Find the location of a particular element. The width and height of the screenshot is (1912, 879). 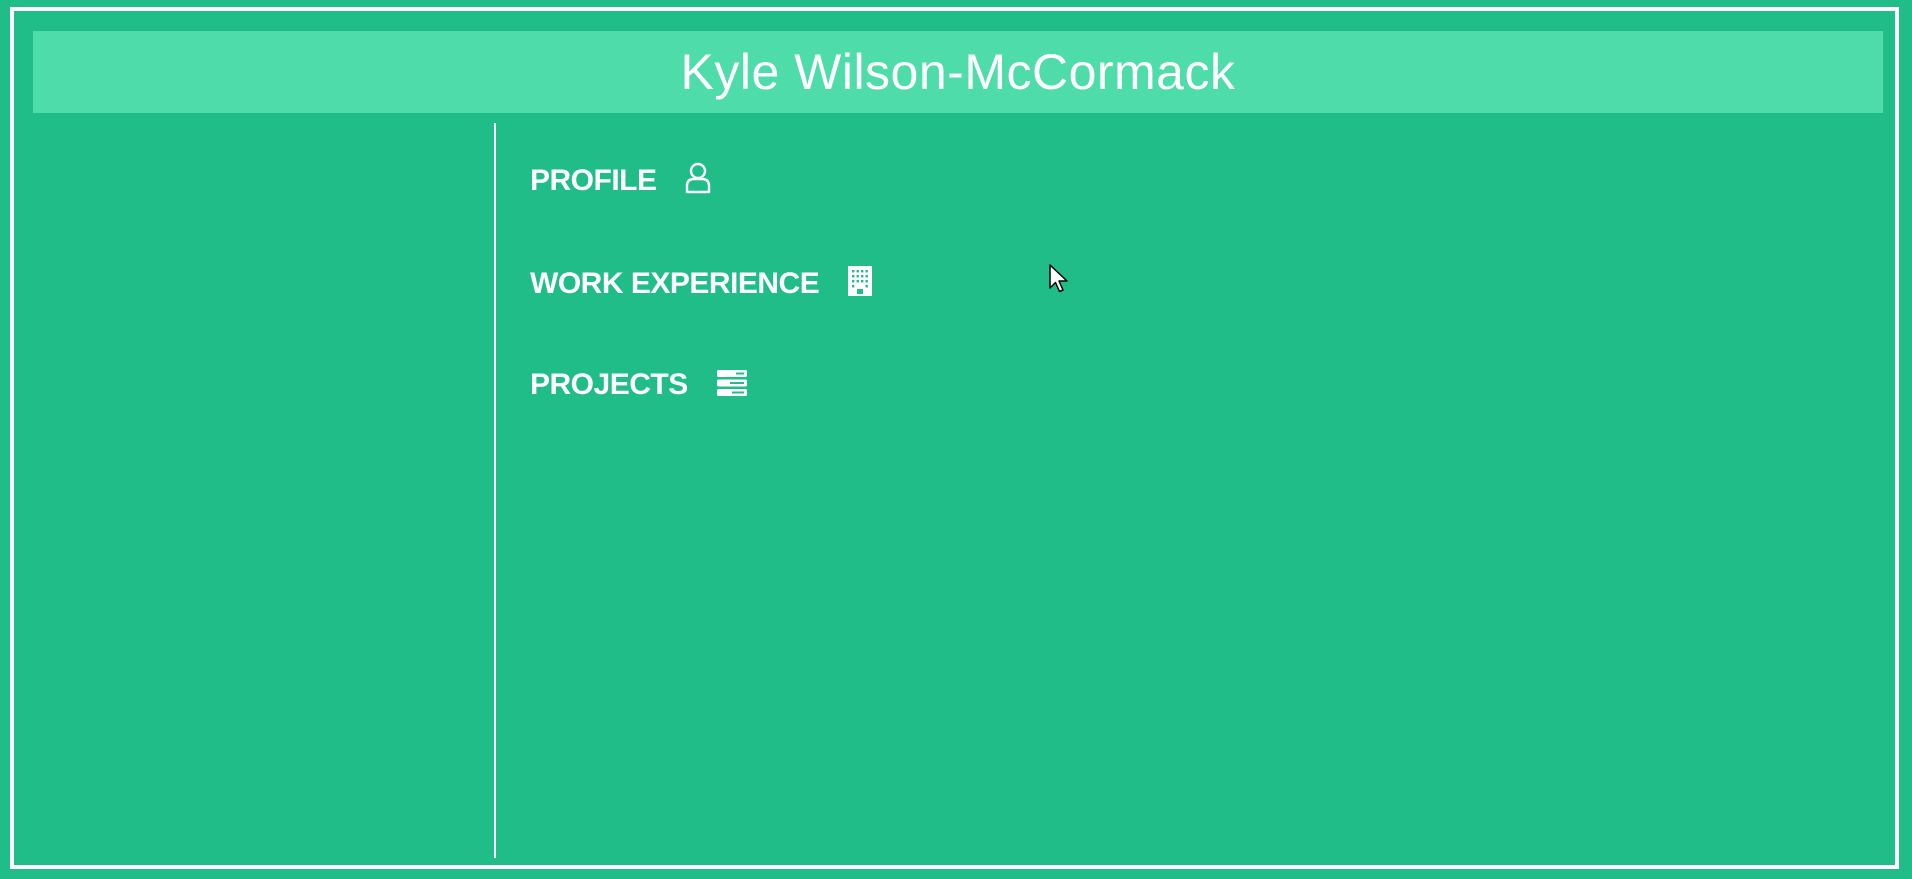

page-title: Kyle Wilson-McCormack is located at coordinates (958, 72).